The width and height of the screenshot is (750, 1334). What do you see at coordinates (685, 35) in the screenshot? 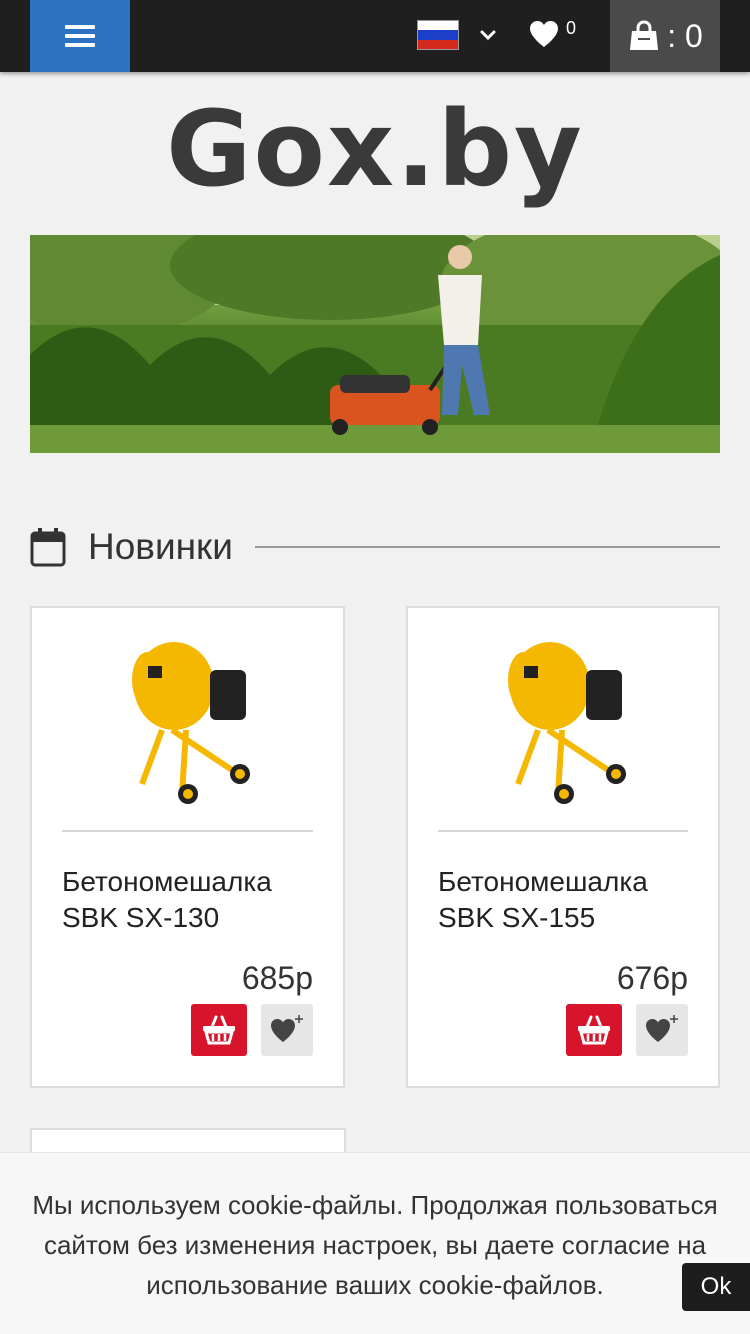
I see `cart-count: : 0` at bounding box center [685, 35].